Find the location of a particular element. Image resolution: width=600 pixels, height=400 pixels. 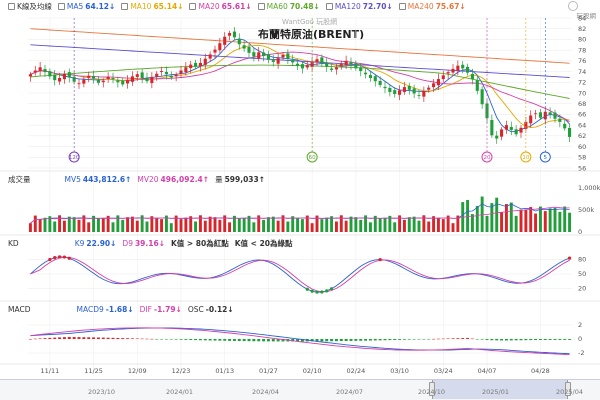

ma60-line is located at coordinates (300, 81).